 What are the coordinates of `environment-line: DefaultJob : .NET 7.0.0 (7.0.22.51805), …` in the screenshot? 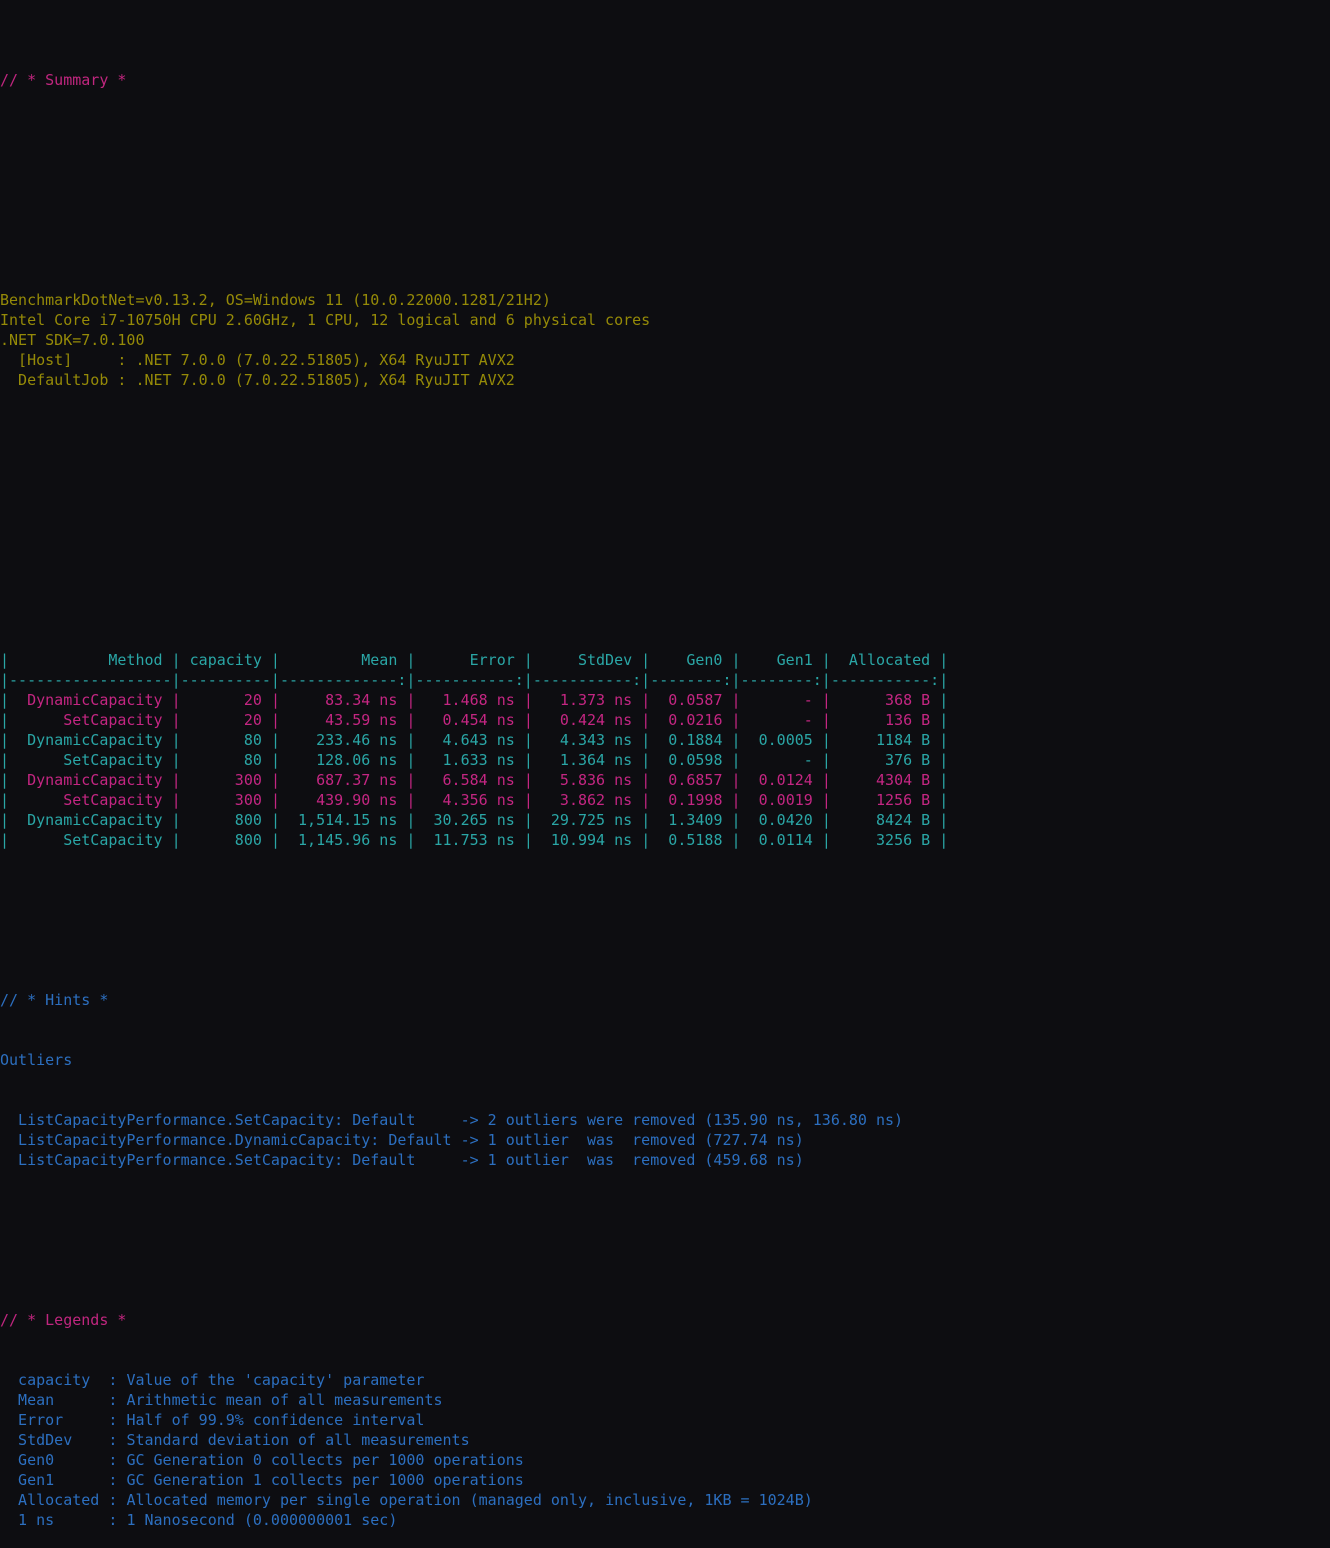 It's located at (257, 380).